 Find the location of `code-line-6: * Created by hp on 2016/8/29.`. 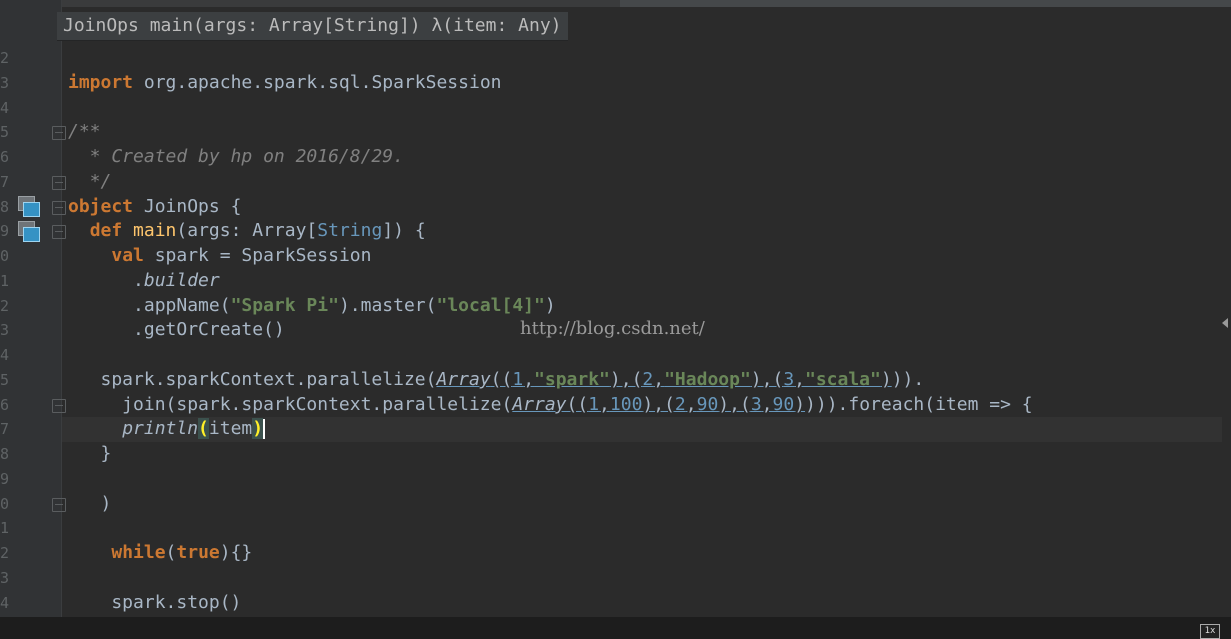

code-line-6: * Created by hp on 2016/8/29. is located at coordinates (236, 156).